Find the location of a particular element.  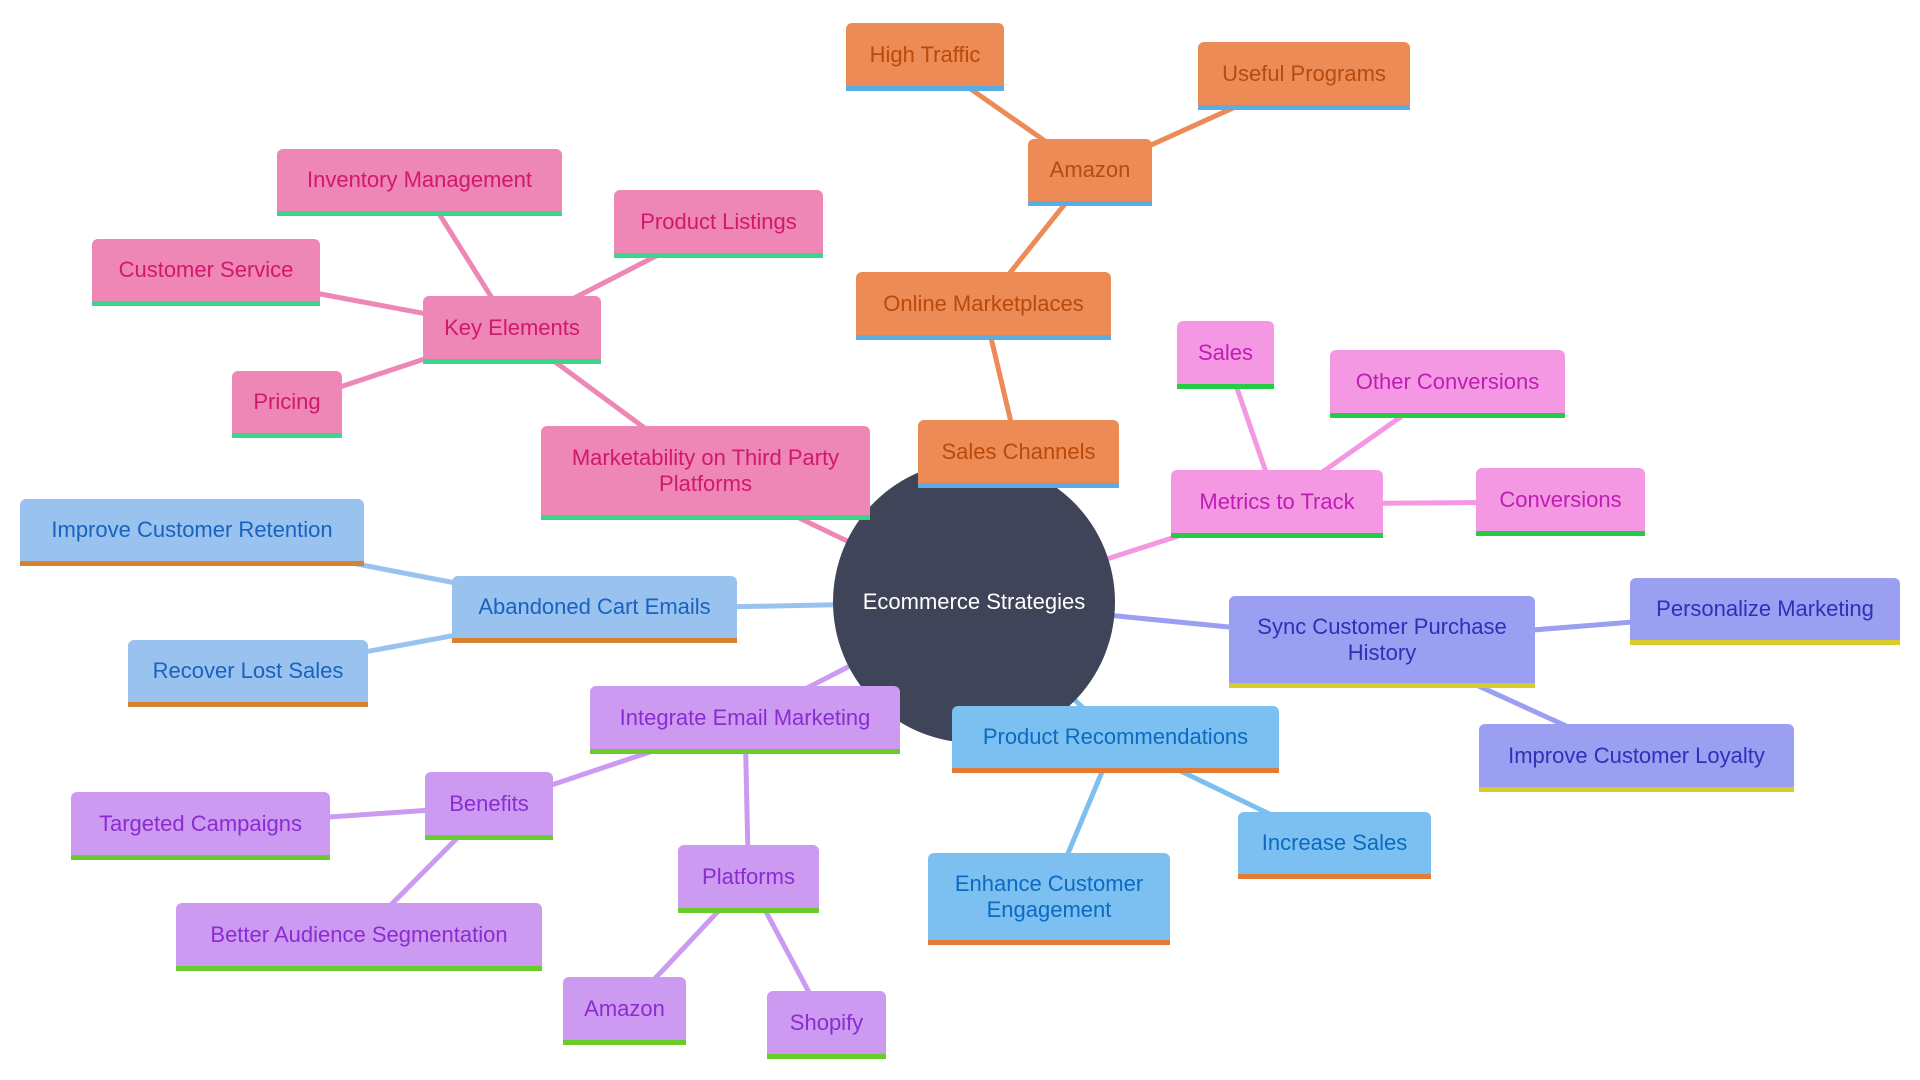

node-pricing: Pricing is located at coordinates (287, 404).